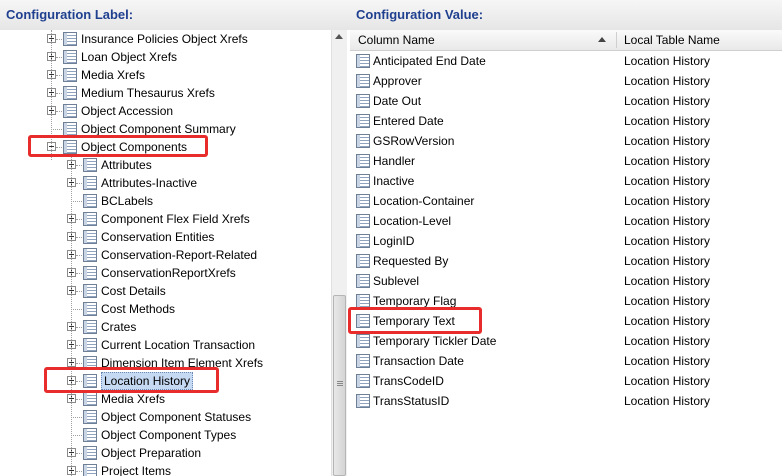 The width and height of the screenshot is (782, 476). What do you see at coordinates (566, 281) in the screenshot?
I see `table-row: Sublevel Location History` at bounding box center [566, 281].